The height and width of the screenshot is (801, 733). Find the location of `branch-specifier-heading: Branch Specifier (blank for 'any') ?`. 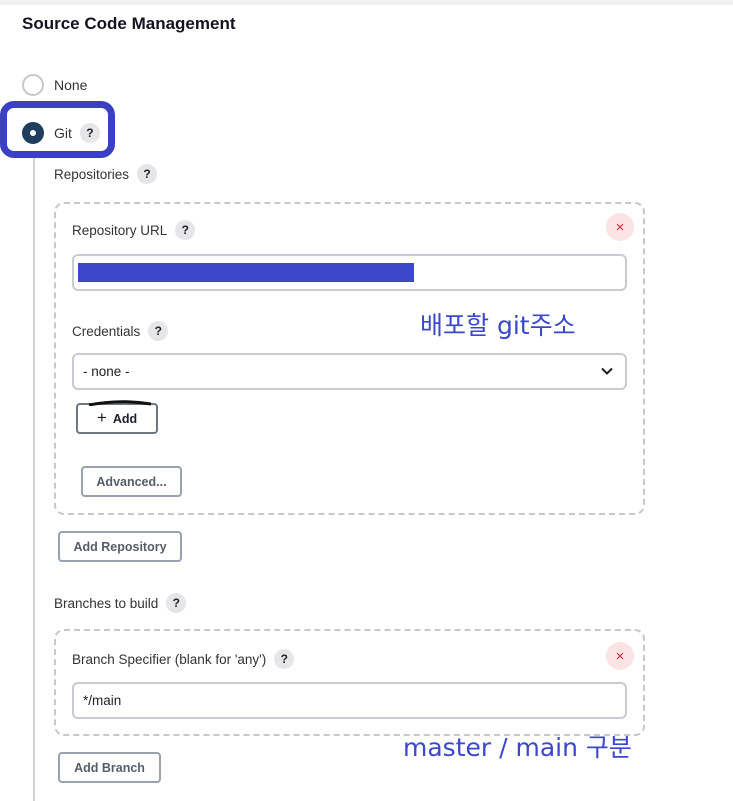

branch-specifier-heading: Branch Specifier (blank for 'any') ? is located at coordinates (183, 659).